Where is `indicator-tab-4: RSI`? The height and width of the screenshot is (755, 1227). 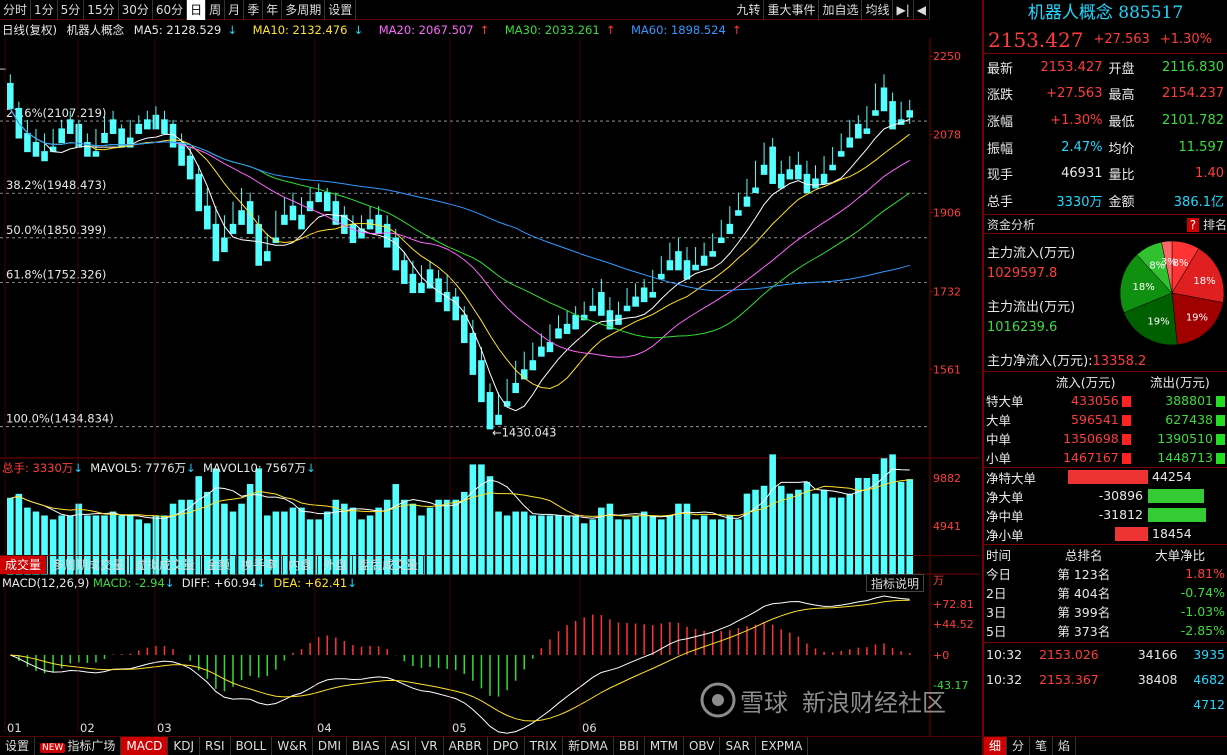
indicator-tab-4: RSI is located at coordinates (215, 746).